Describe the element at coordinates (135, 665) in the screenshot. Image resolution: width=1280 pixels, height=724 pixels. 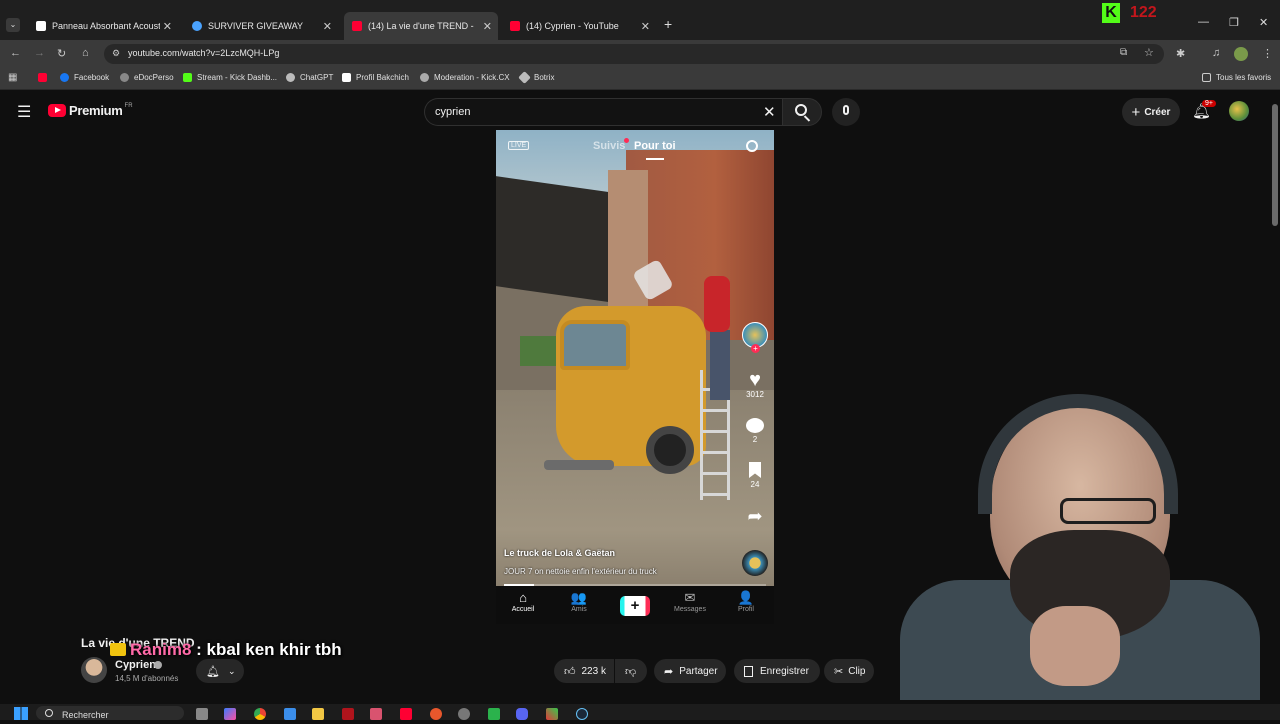
I see `channel-name: Cyprien` at that location.